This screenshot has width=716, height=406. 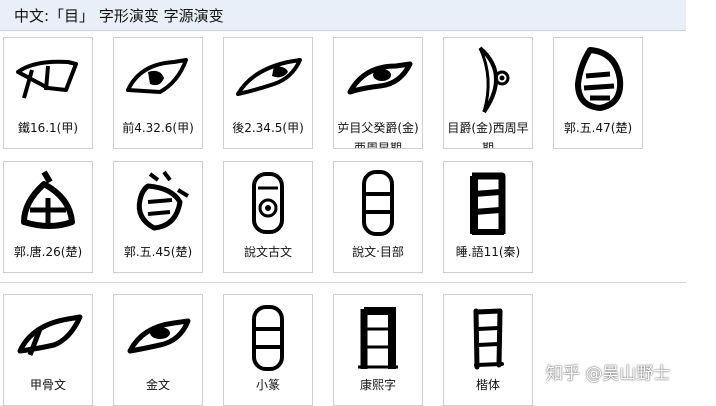 I want to click on glyph-card-shuowen-mubu: 說文‧目部, so click(x=378, y=217).